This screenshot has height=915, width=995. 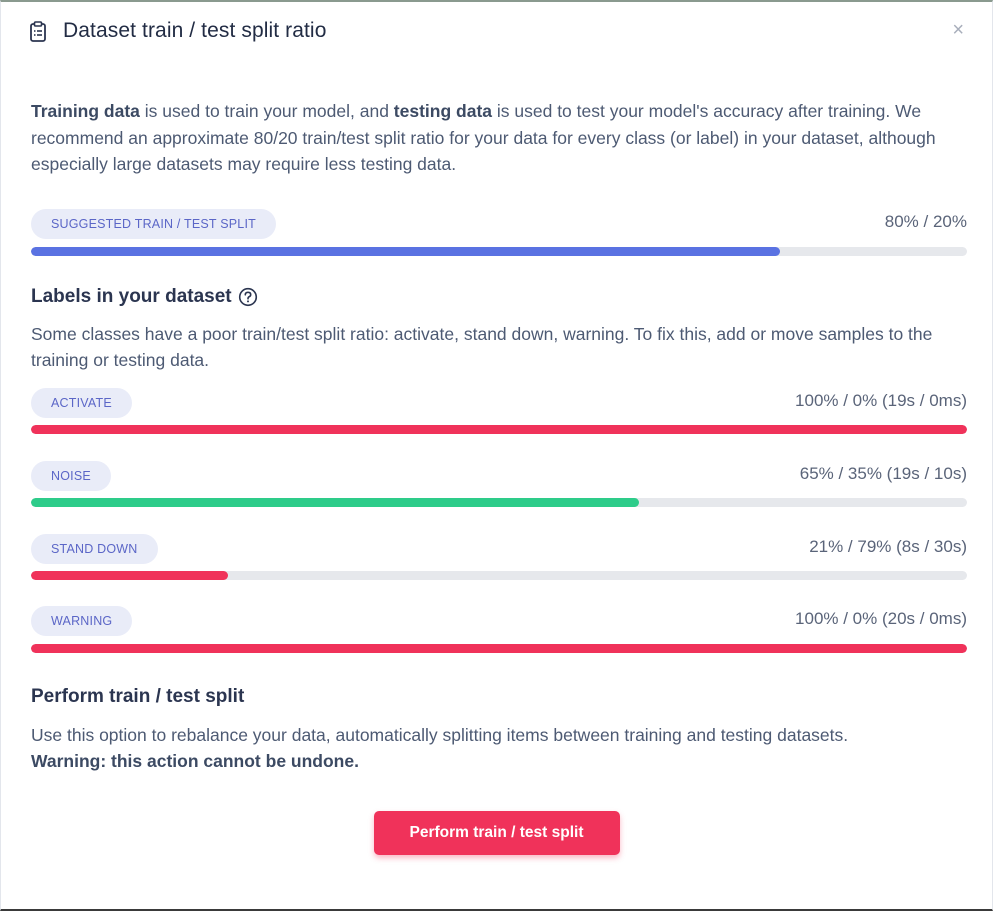 What do you see at coordinates (499, 297) in the screenshot?
I see `labels-section-title: Labels in your dataset` at bounding box center [499, 297].